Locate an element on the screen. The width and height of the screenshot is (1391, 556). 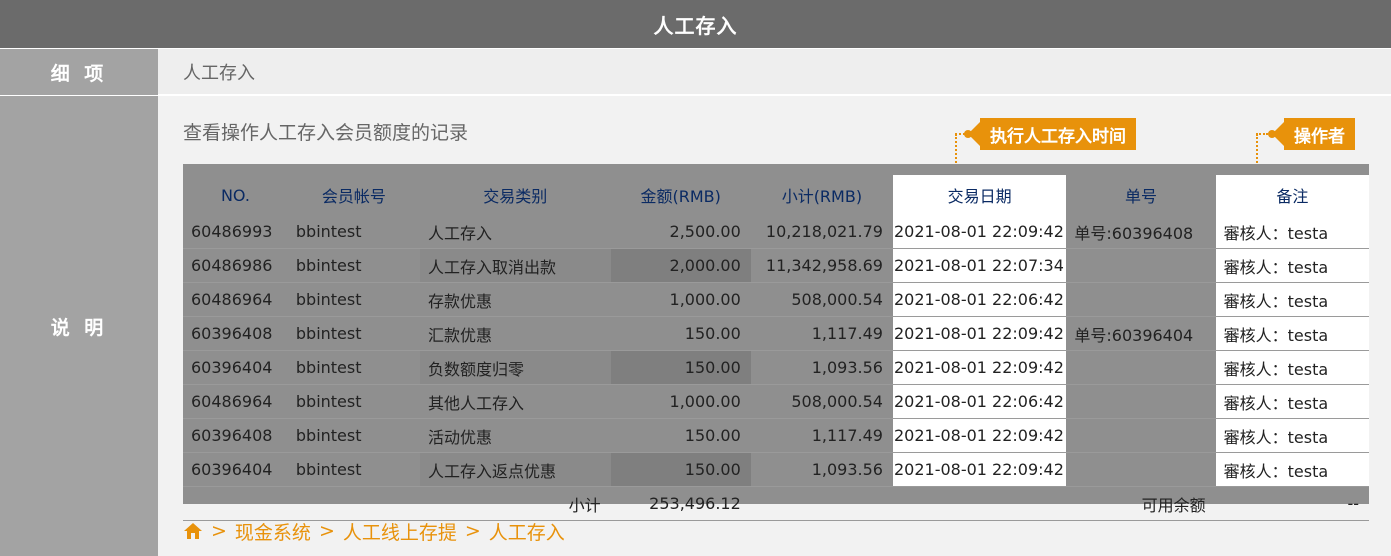
cell-subtotal: 11,342,958.69 is located at coordinates (821, 265).